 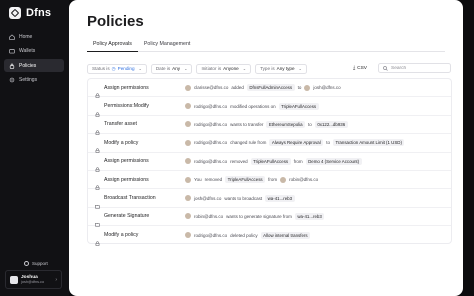 What do you see at coordinates (28, 80) in the screenshot?
I see `sidebar-item-label: Settings` at bounding box center [28, 80].